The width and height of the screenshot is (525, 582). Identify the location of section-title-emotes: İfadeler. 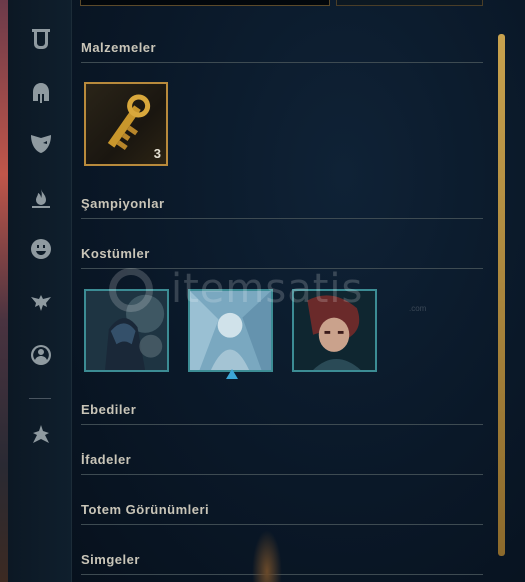
(282, 463).